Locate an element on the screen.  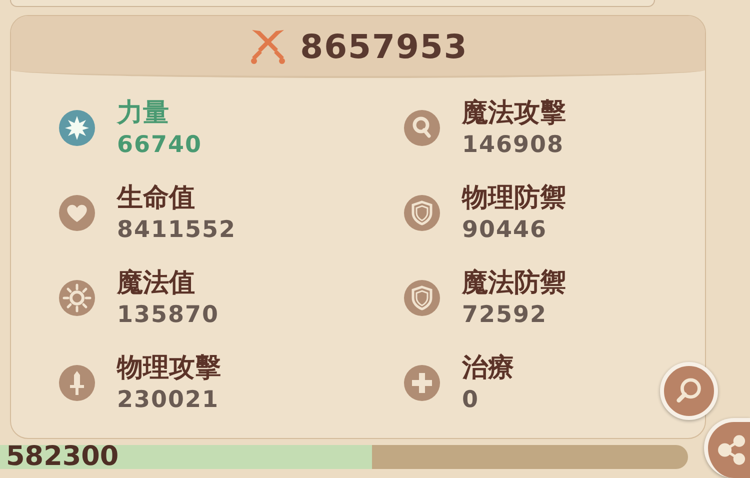
stat-value: 72592 is located at coordinates (505, 315).